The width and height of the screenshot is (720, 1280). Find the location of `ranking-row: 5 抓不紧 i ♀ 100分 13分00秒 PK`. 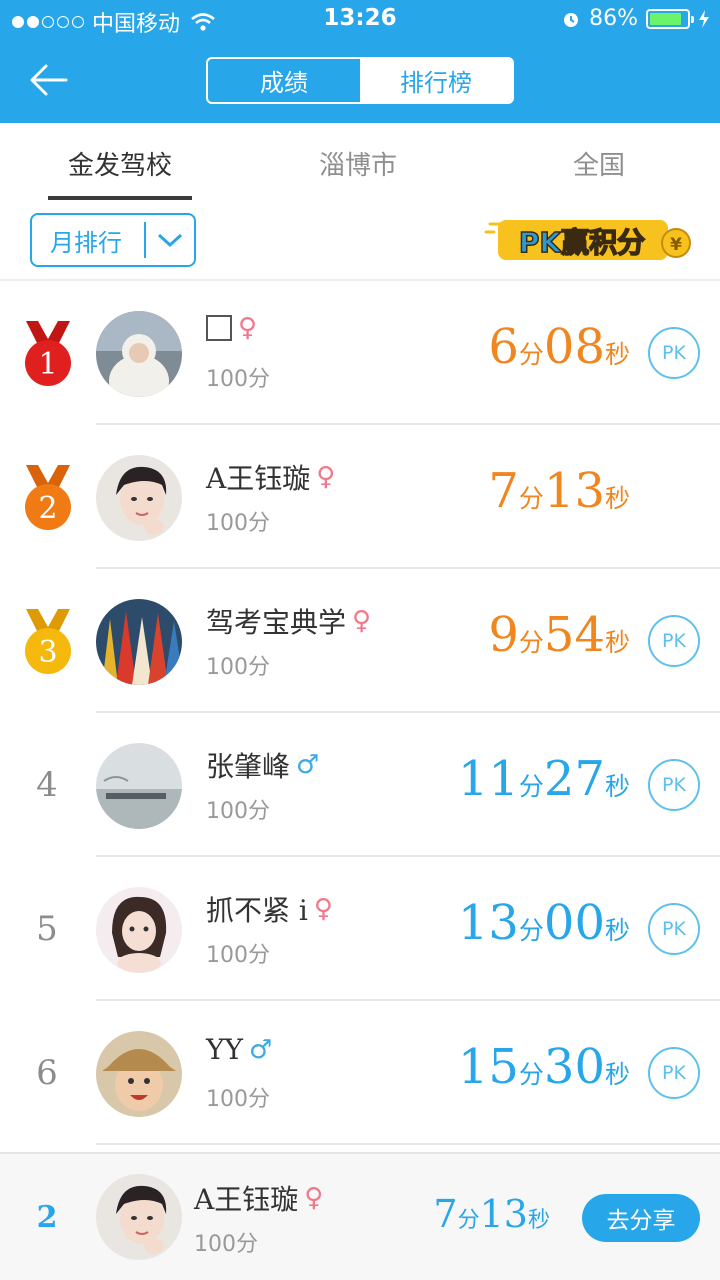

ranking-row: 5 抓不紧 i ♀ 100分 13分00秒 PK is located at coordinates (360, 929).